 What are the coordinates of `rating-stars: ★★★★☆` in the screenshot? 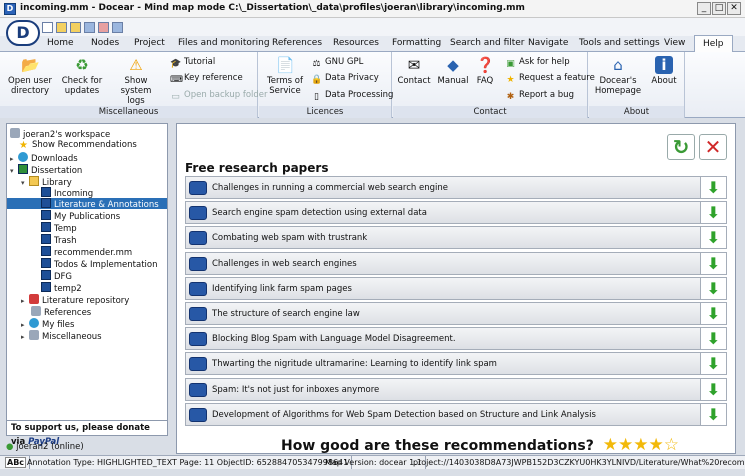 It's located at (641, 445).